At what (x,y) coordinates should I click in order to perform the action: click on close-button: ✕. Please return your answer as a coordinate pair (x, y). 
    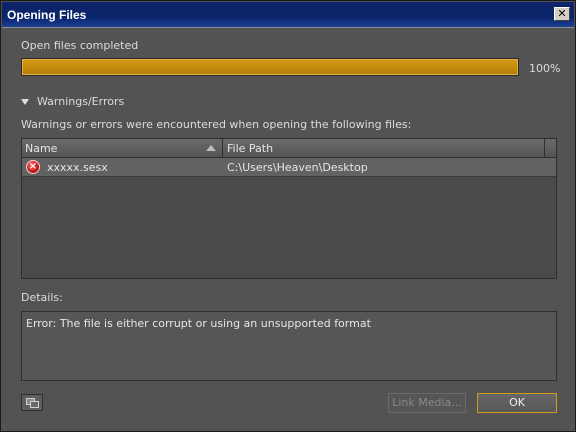
    Looking at the image, I should click on (562, 14).